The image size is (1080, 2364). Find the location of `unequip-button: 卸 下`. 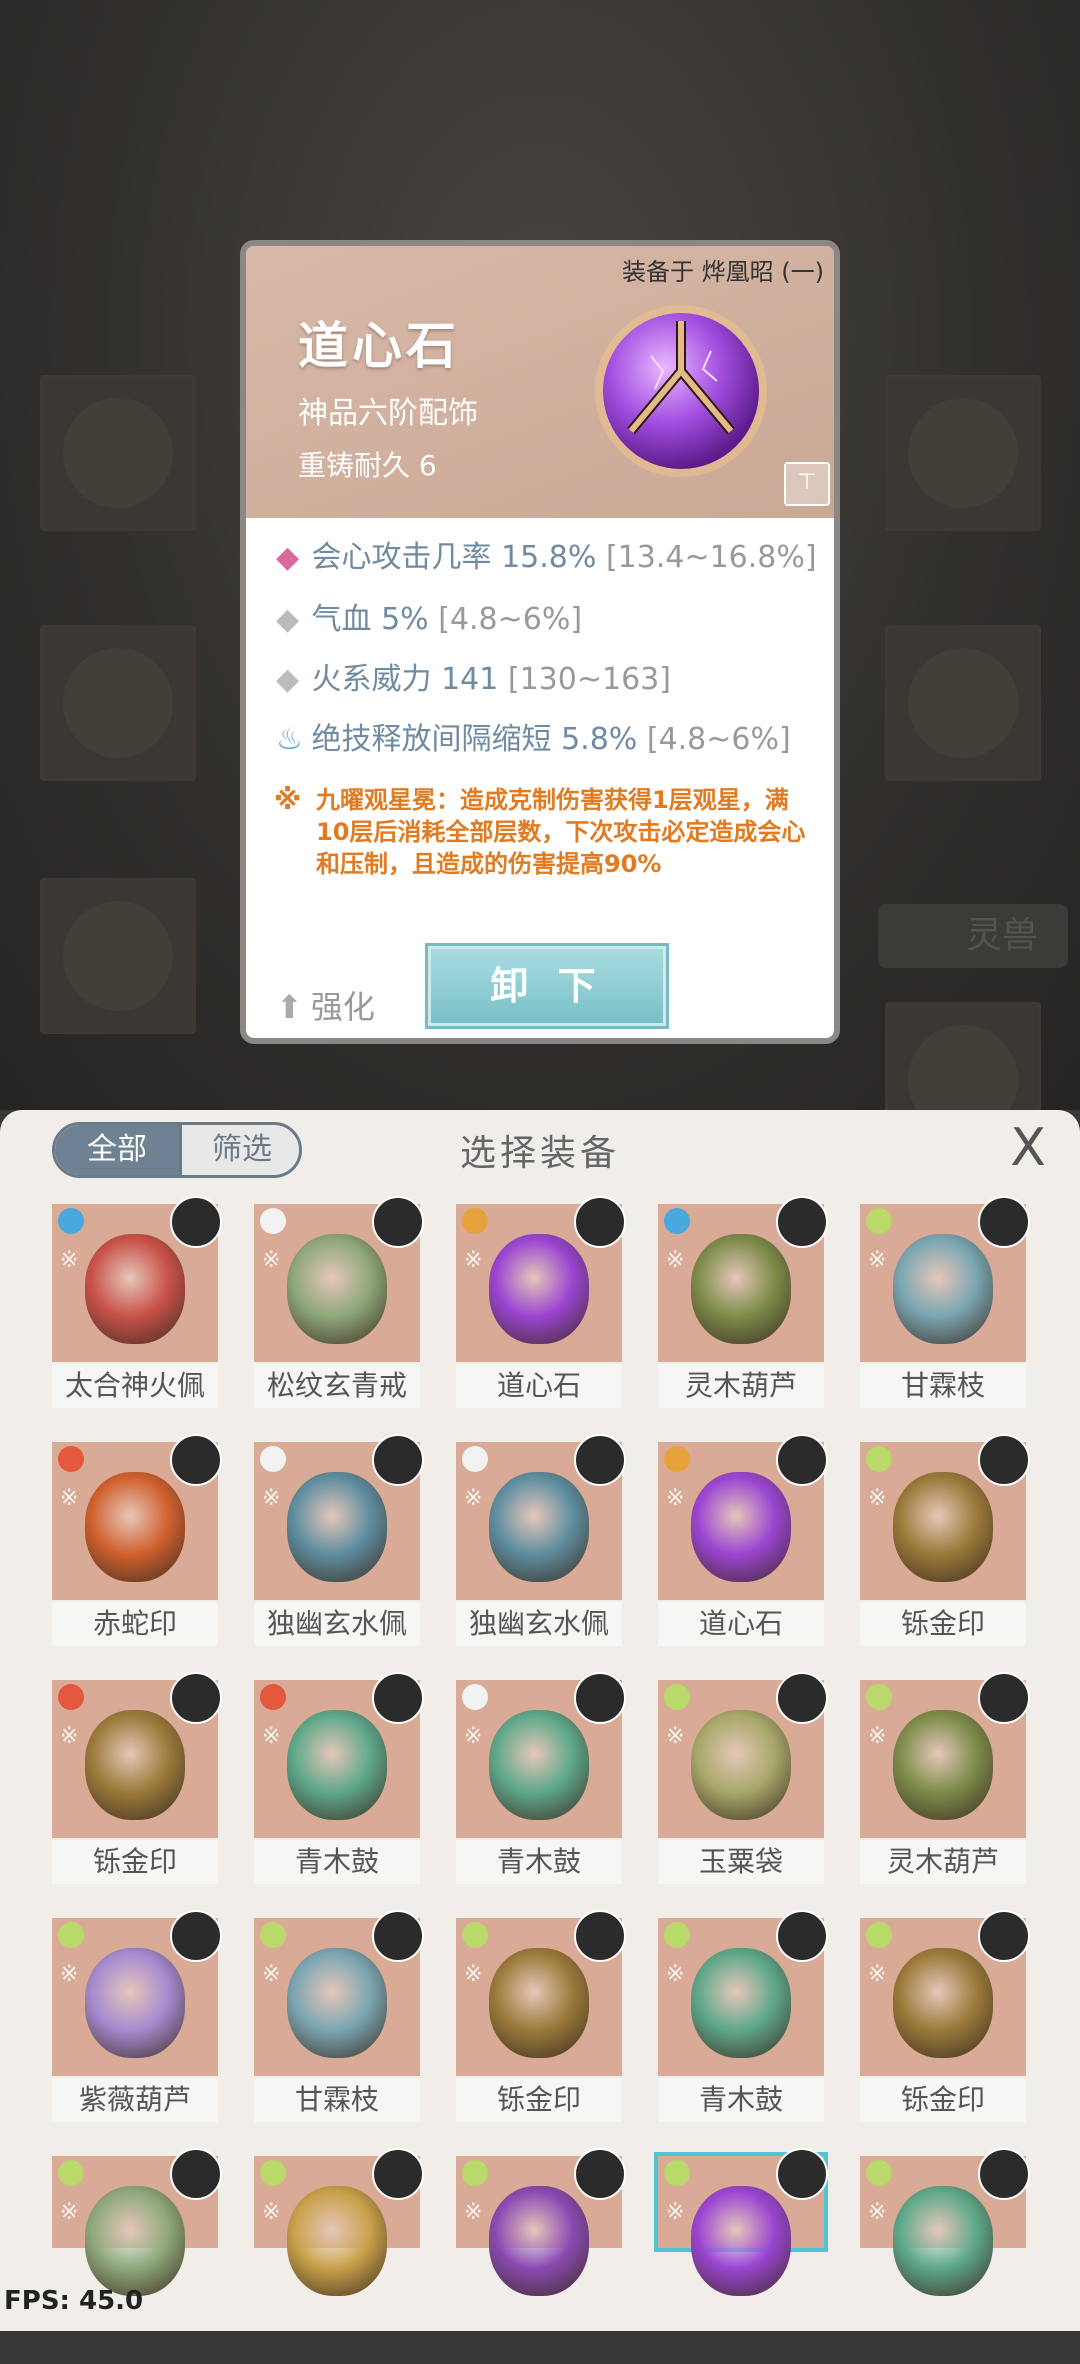

unequip-button: 卸 下 is located at coordinates (547, 986).